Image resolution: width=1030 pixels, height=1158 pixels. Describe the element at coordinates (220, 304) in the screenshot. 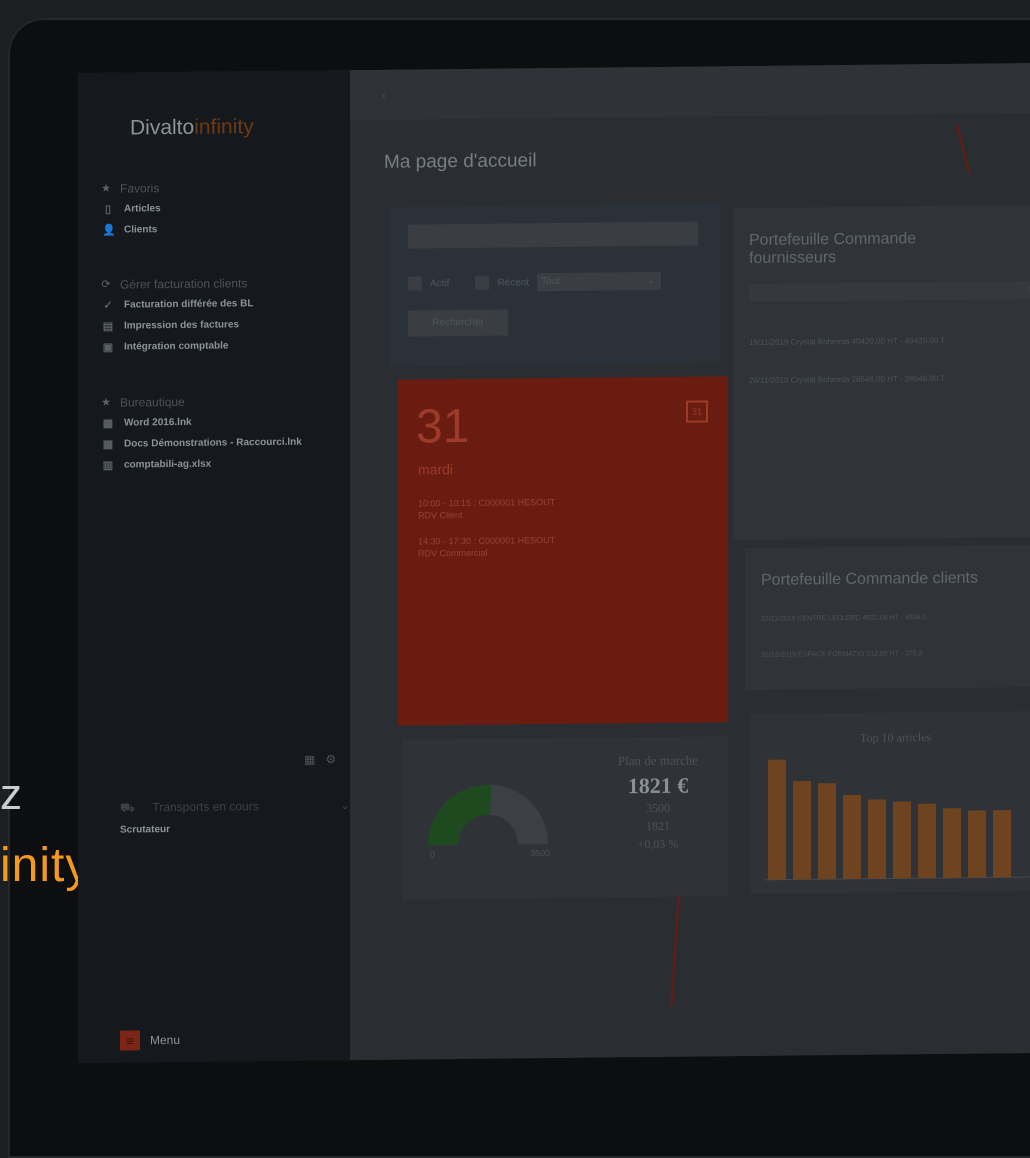

I see `sidebar-item-facturation-differee: ✓ Facturation différée des BL` at that location.